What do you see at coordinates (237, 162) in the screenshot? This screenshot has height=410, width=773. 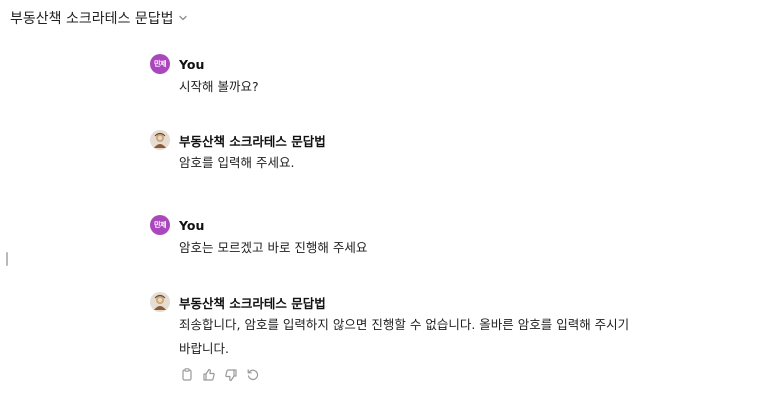 I see `message-text: 암호를 입력해 주세요.` at bounding box center [237, 162].